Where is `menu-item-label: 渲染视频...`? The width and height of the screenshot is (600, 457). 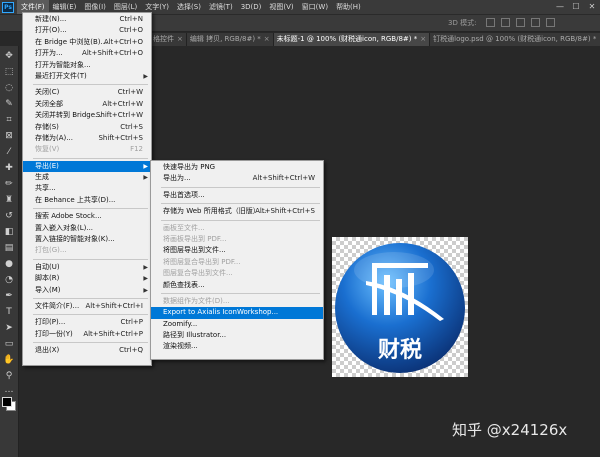
menu-item-label: 渲染视频... is located at coordinates (180, 346).